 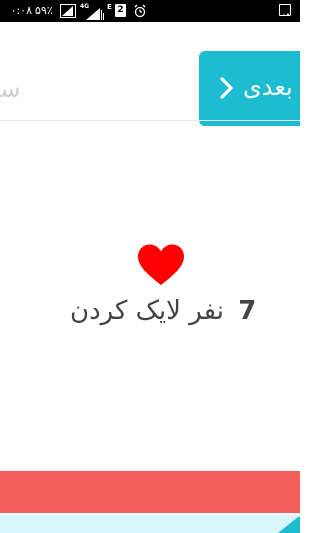 I want to click on previous-button: سو, so click(x=16, y=89).